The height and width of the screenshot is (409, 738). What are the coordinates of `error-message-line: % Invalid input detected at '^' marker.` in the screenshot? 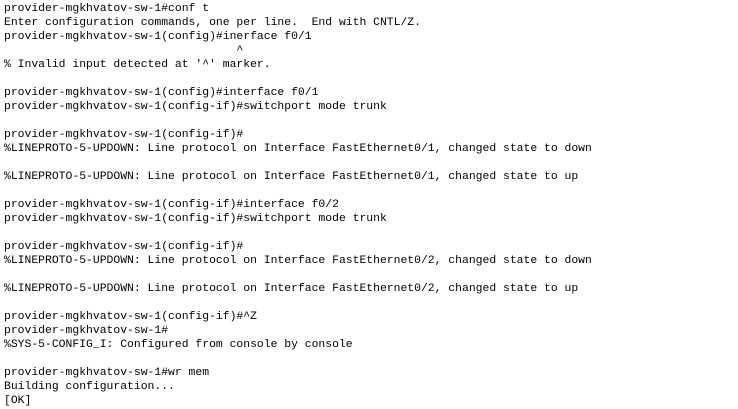 It's located at (137, 65).